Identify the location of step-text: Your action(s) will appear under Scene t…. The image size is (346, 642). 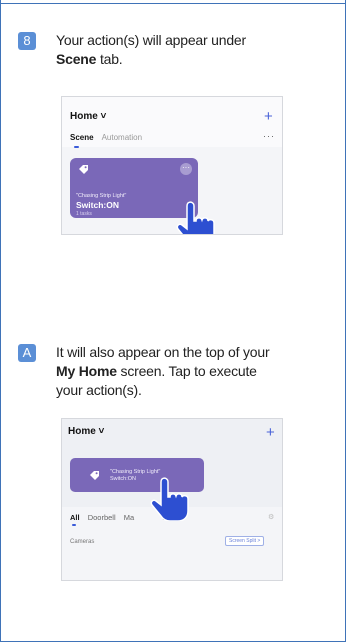
(151, 50).